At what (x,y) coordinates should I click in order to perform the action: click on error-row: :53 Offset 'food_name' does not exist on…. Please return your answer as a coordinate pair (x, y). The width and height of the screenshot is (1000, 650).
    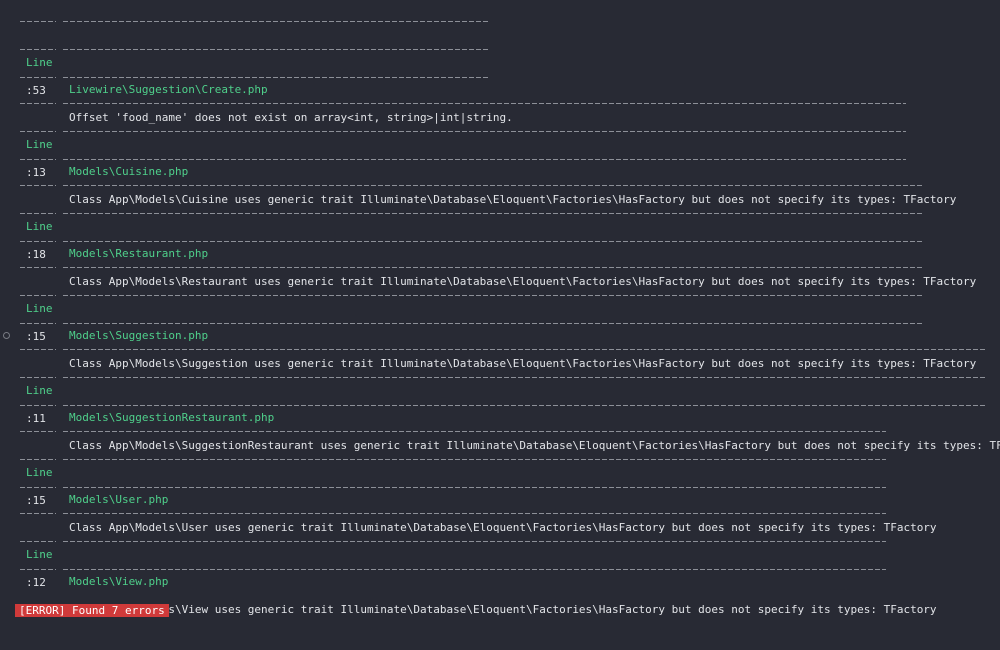
    Looking at the image, I should click on (266, 87).